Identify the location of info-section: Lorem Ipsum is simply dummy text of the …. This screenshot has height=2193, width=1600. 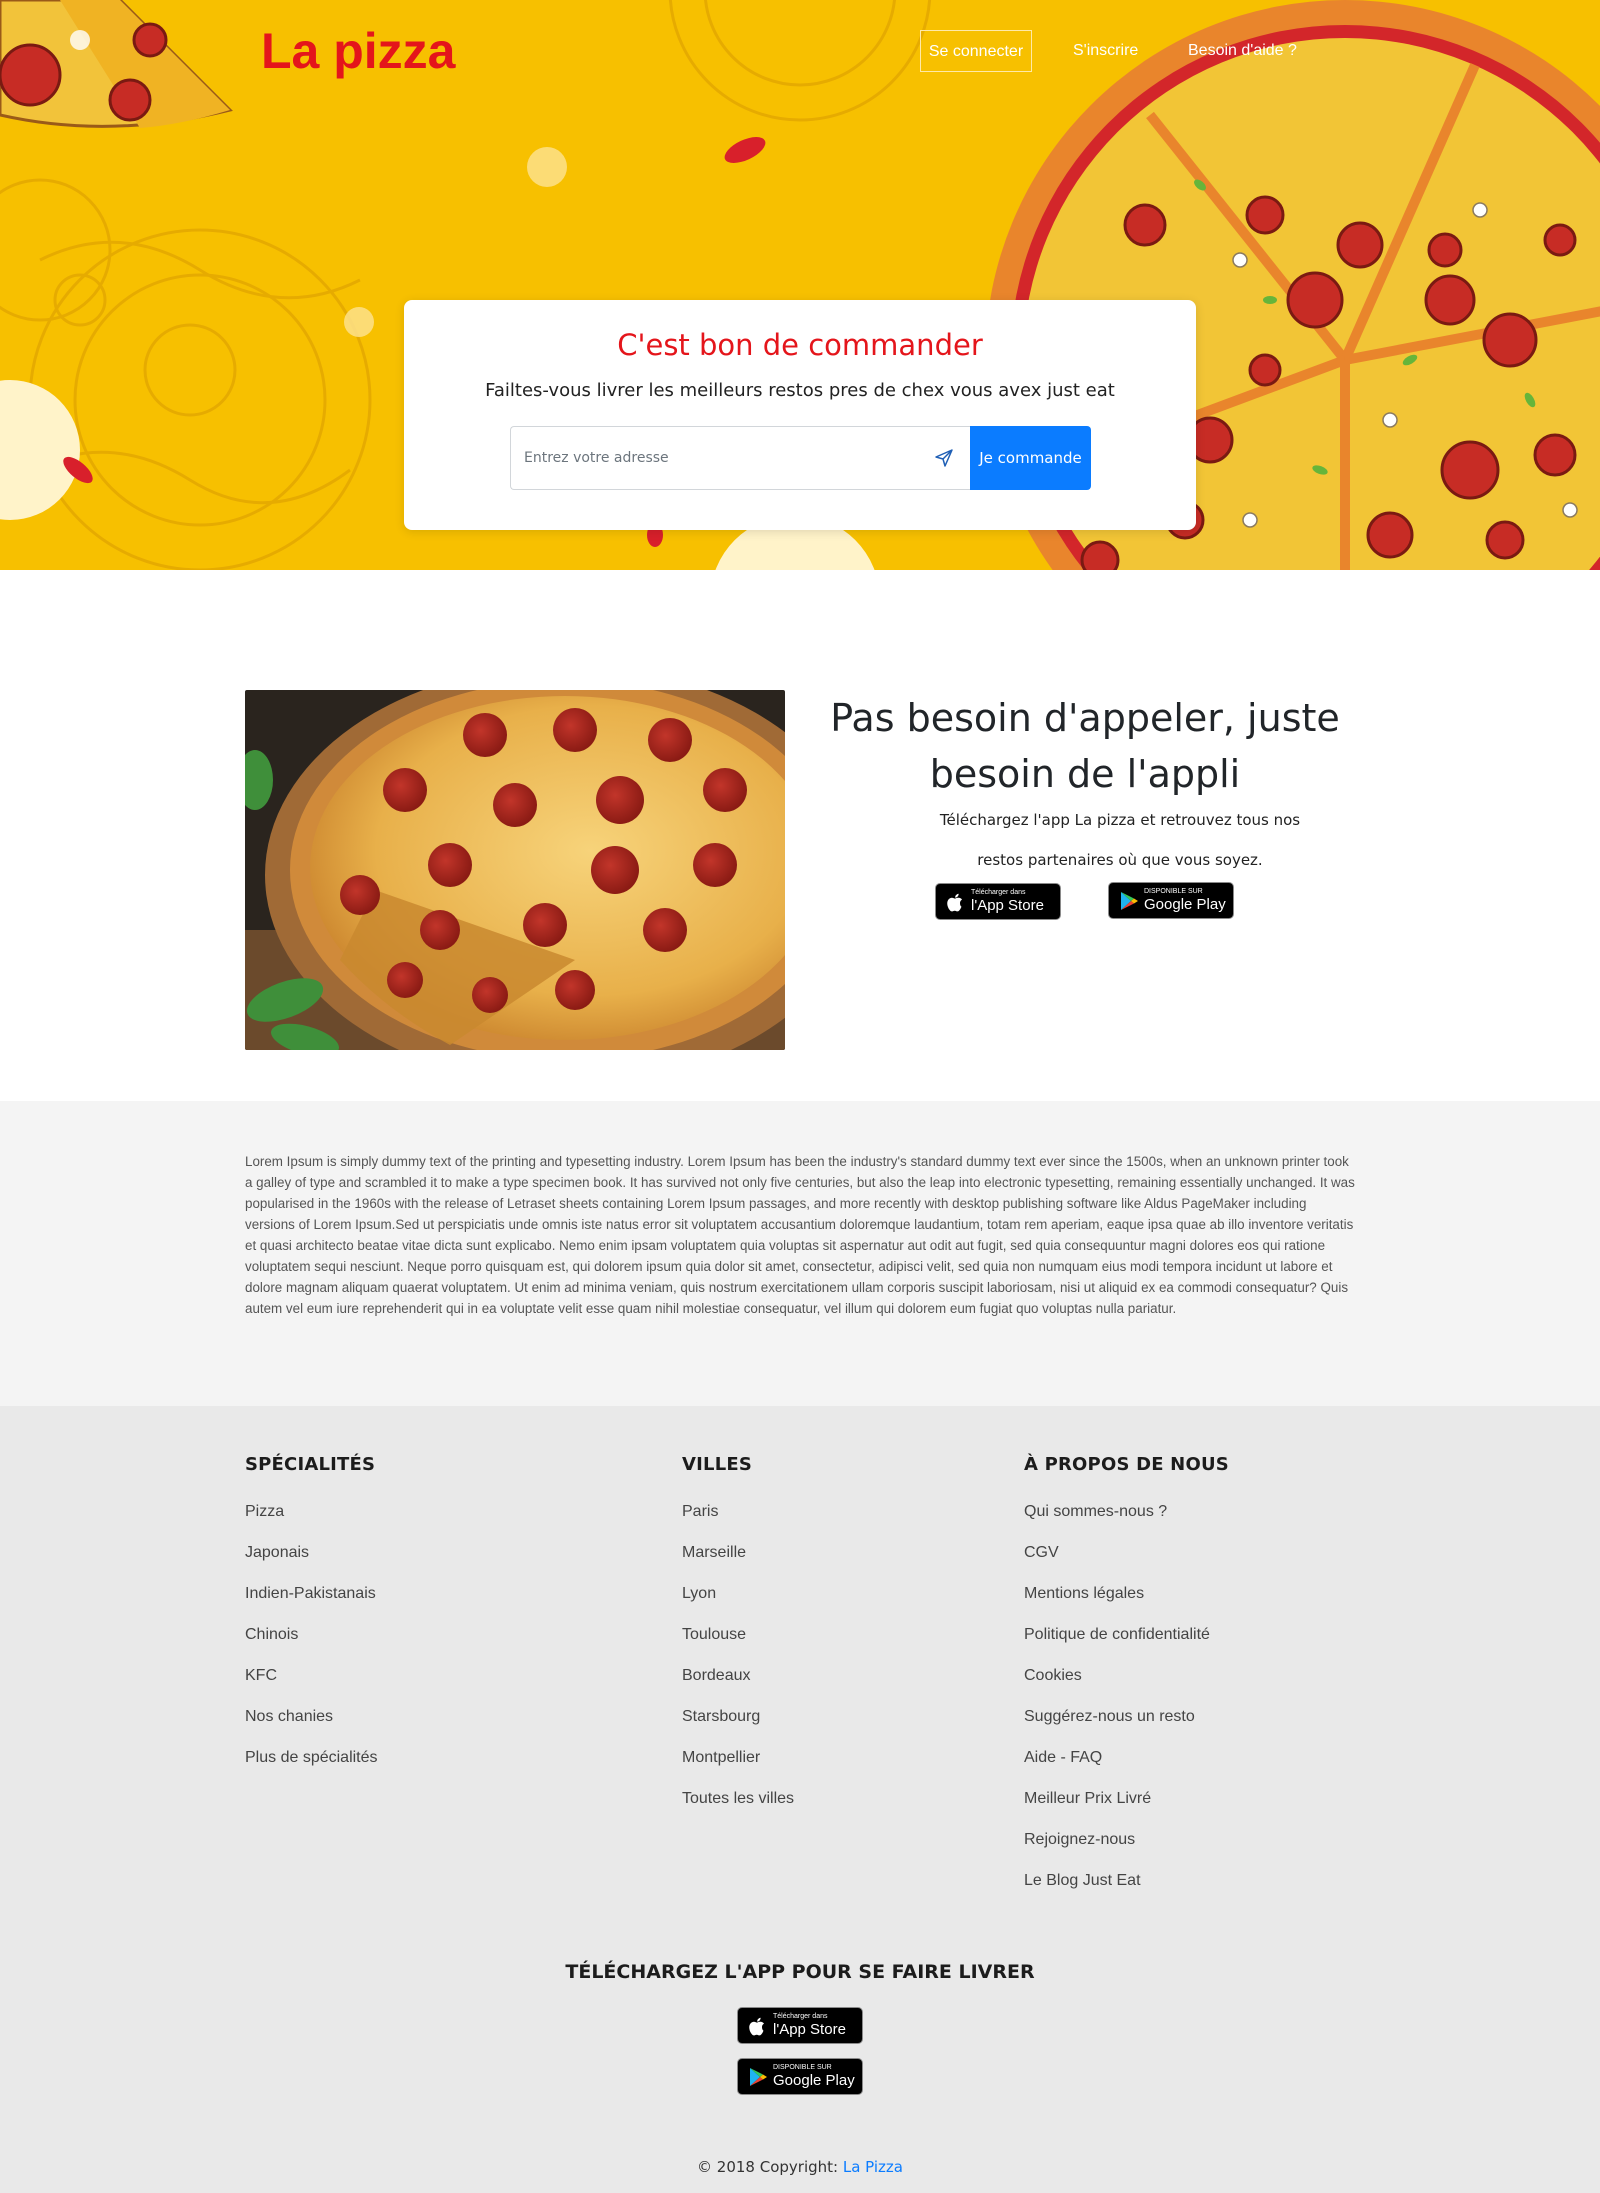
(800, 1253).